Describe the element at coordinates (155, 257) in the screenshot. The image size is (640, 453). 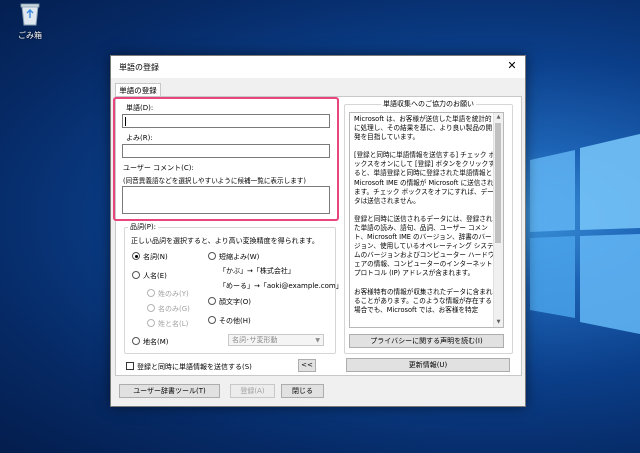
I see `radio-noun-label: 名詞(N)` at that location.